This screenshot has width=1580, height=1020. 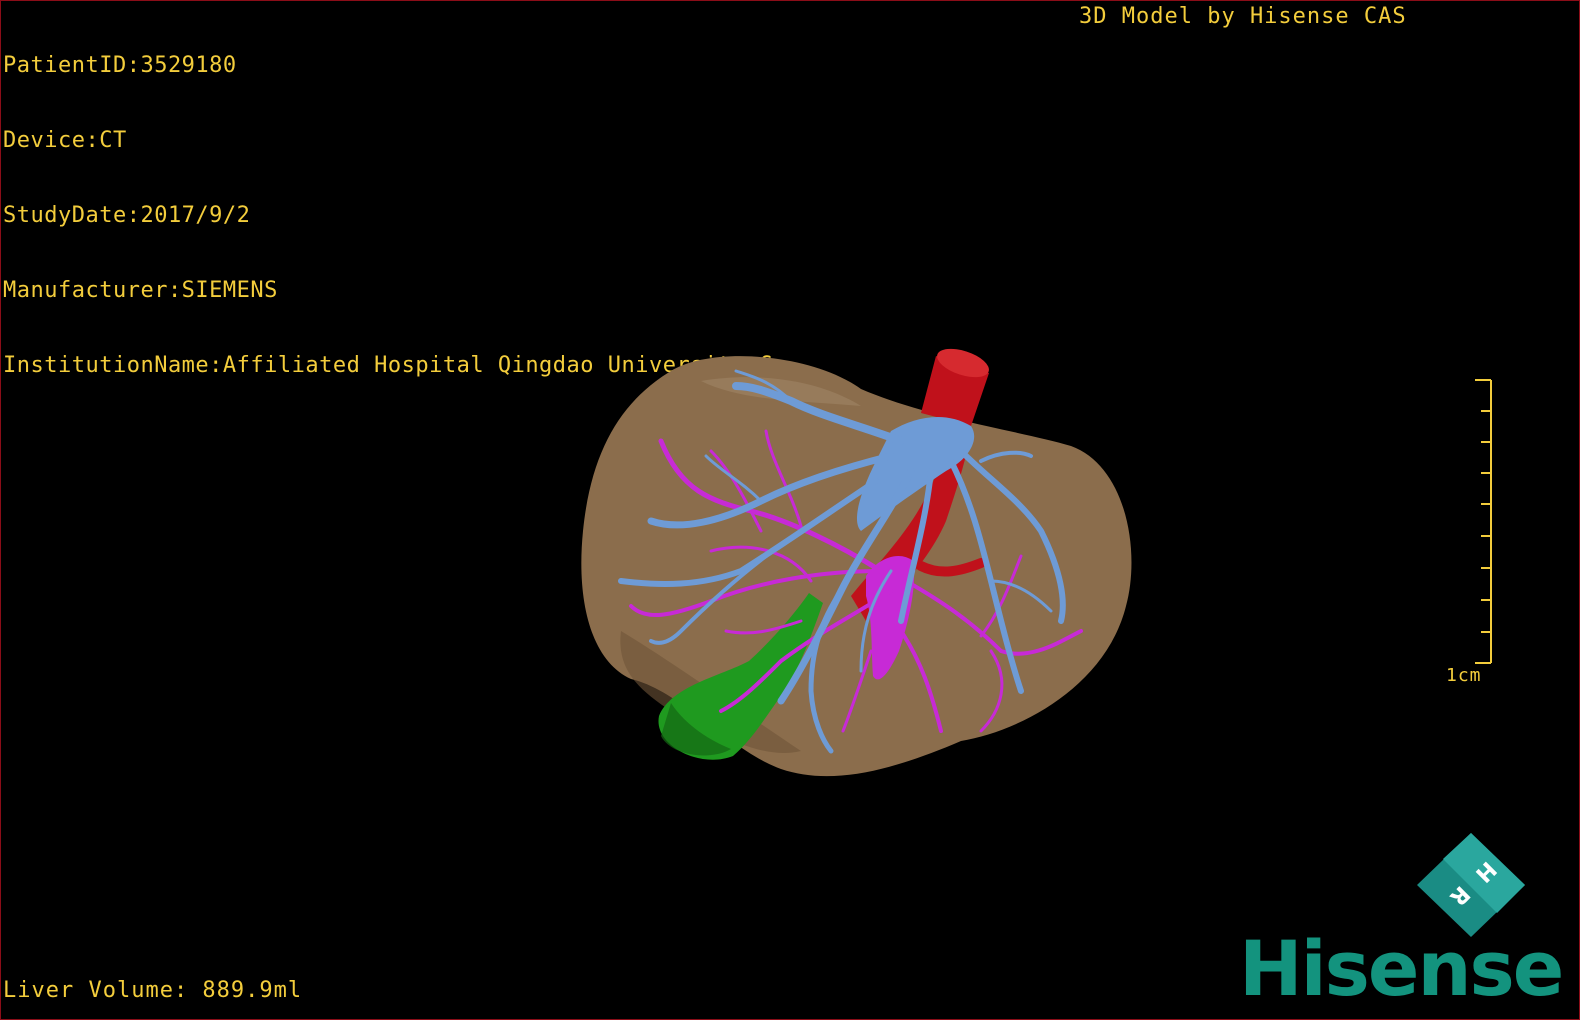 I want to click on patient-id-text: PatientID:3529180, so click(x=120, y=65).